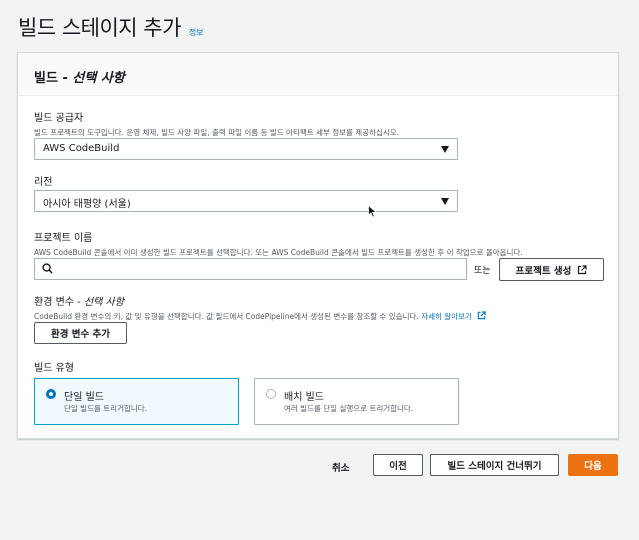 This screenshot has width=639, height=540. I want to click on cancel-button: 취소, so click(340, 467).